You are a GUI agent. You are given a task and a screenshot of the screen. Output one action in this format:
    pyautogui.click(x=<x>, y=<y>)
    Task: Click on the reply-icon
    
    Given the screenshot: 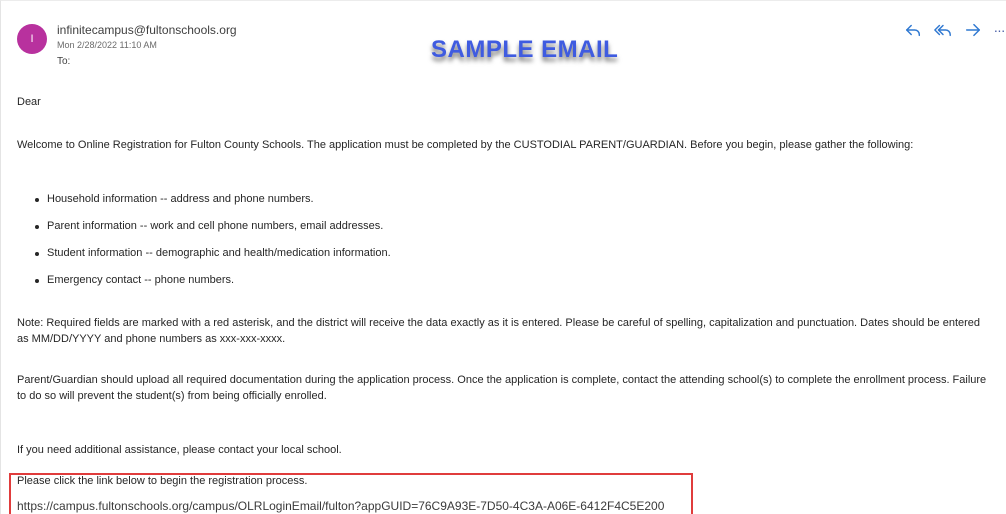 What is the action you would take?
    pyautogui.click(x=913, y=30)
    